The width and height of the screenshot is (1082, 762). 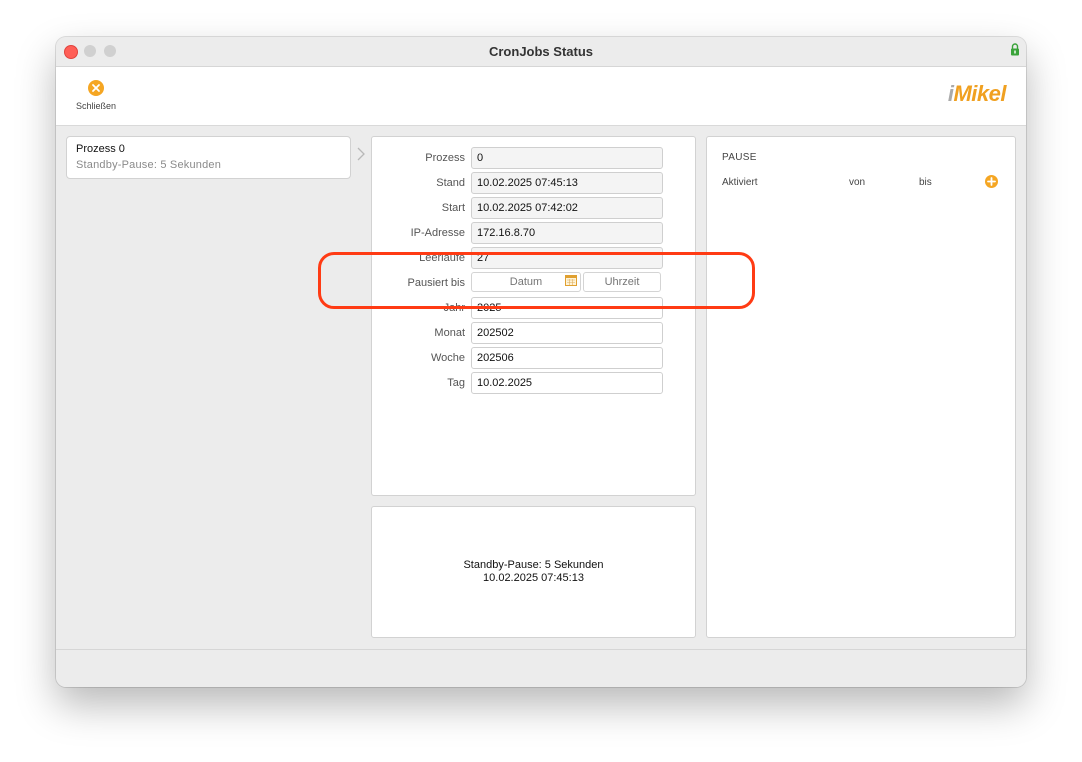 What do you see at coordinates (533, 565) in the screenshot?
I see `status-message-line1: Standby-Pause: 5 Sekunden` at bounding box center [533, 565].